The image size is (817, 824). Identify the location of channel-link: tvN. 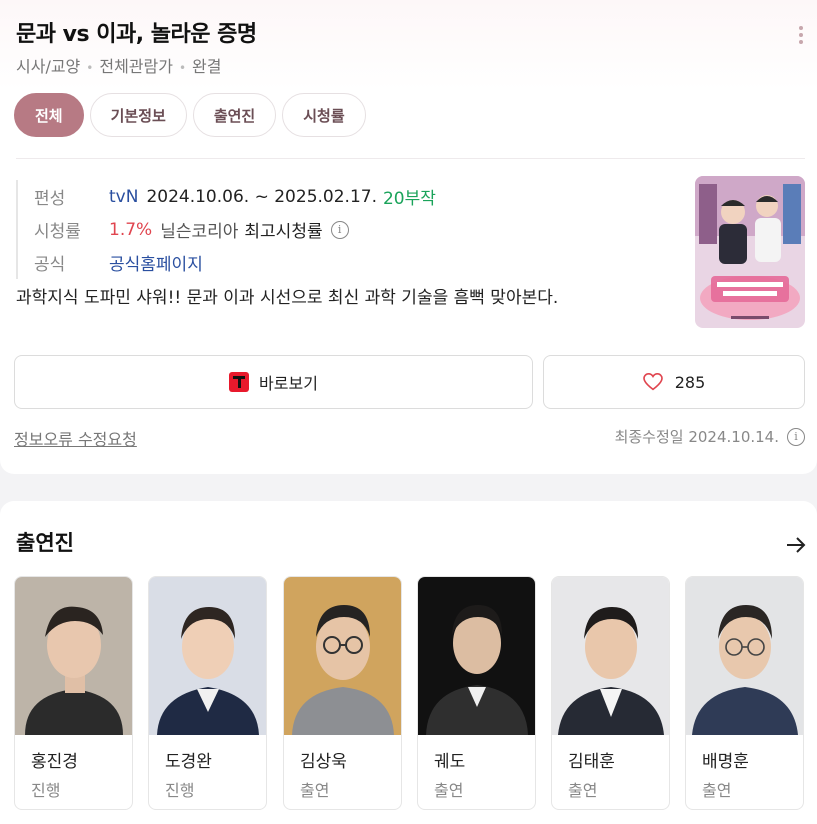
(123, 197).